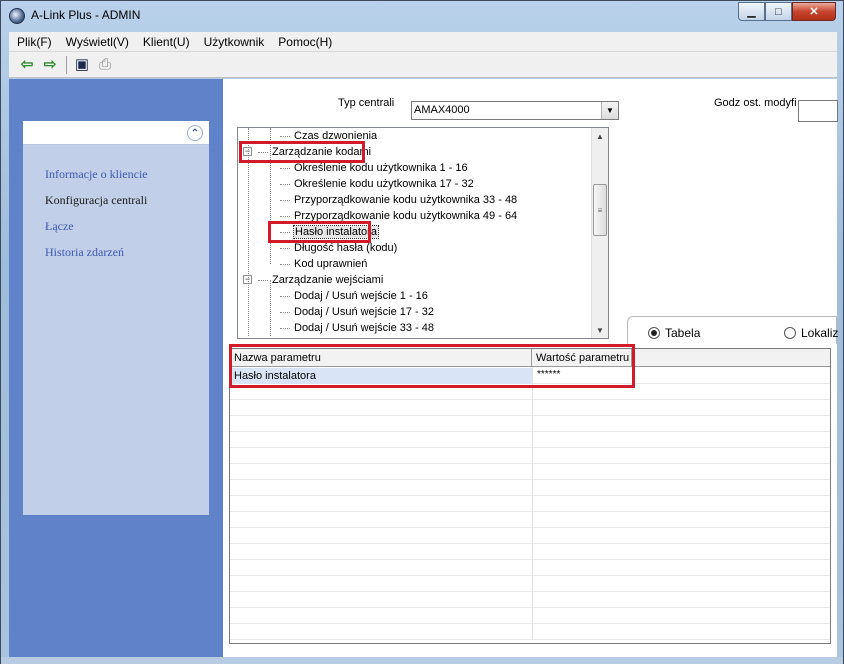 The width and height of the screenshot is (844, 664). I want to click on menu-klient: Klient(U), so click(166, 42).